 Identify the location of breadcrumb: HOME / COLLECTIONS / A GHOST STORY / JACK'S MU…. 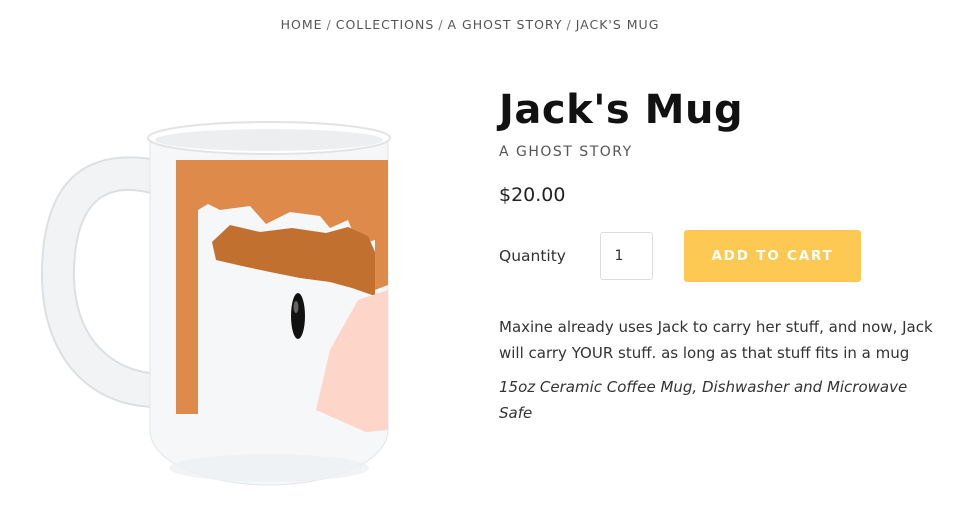
(470, 24).